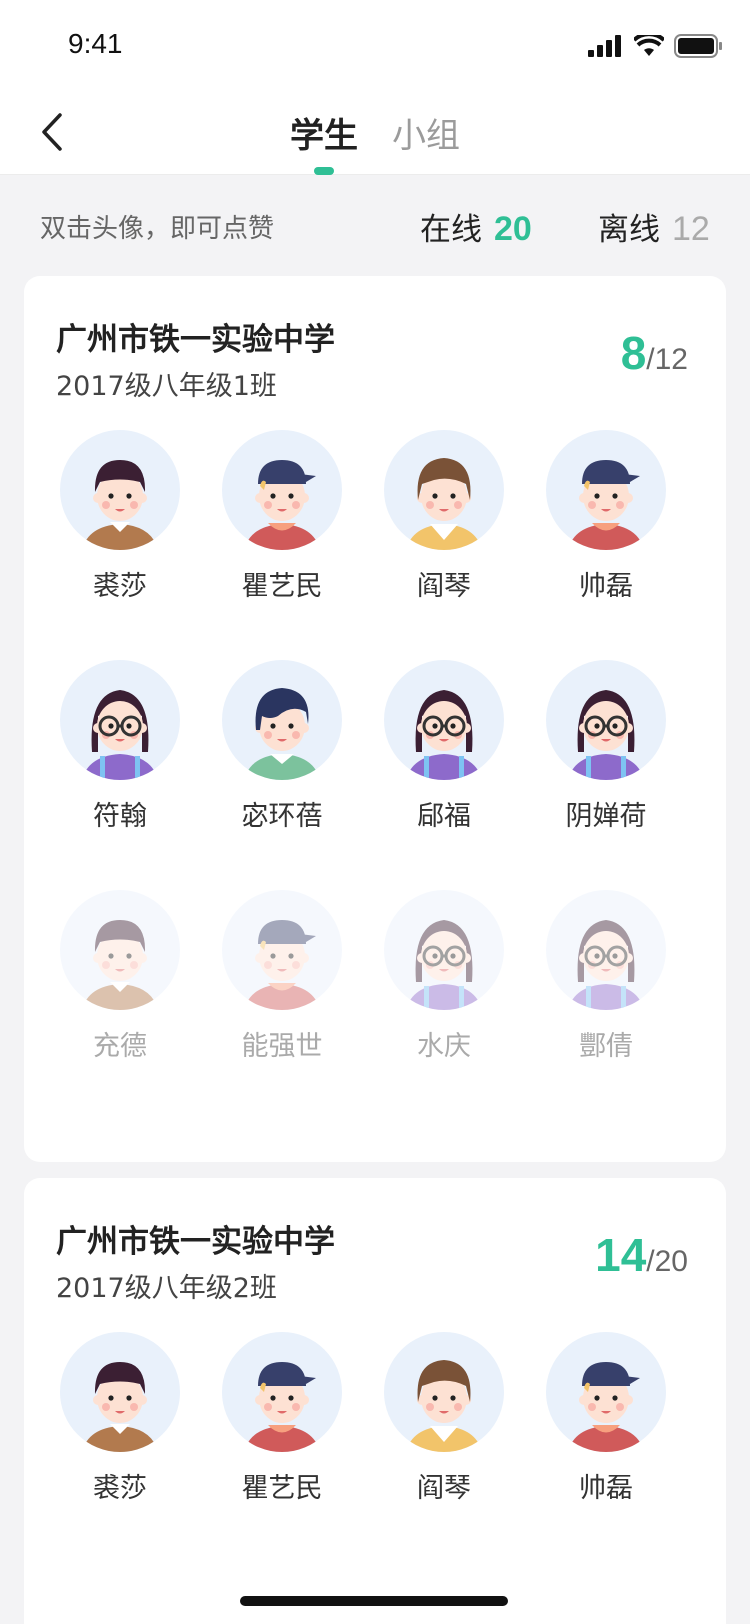 The image size is (750, 1624). What do you see at coordinates (157, 228) in the screenshot?
I see `like-hint: 双击头像，即可点赞` at bounding box center [157, 228].